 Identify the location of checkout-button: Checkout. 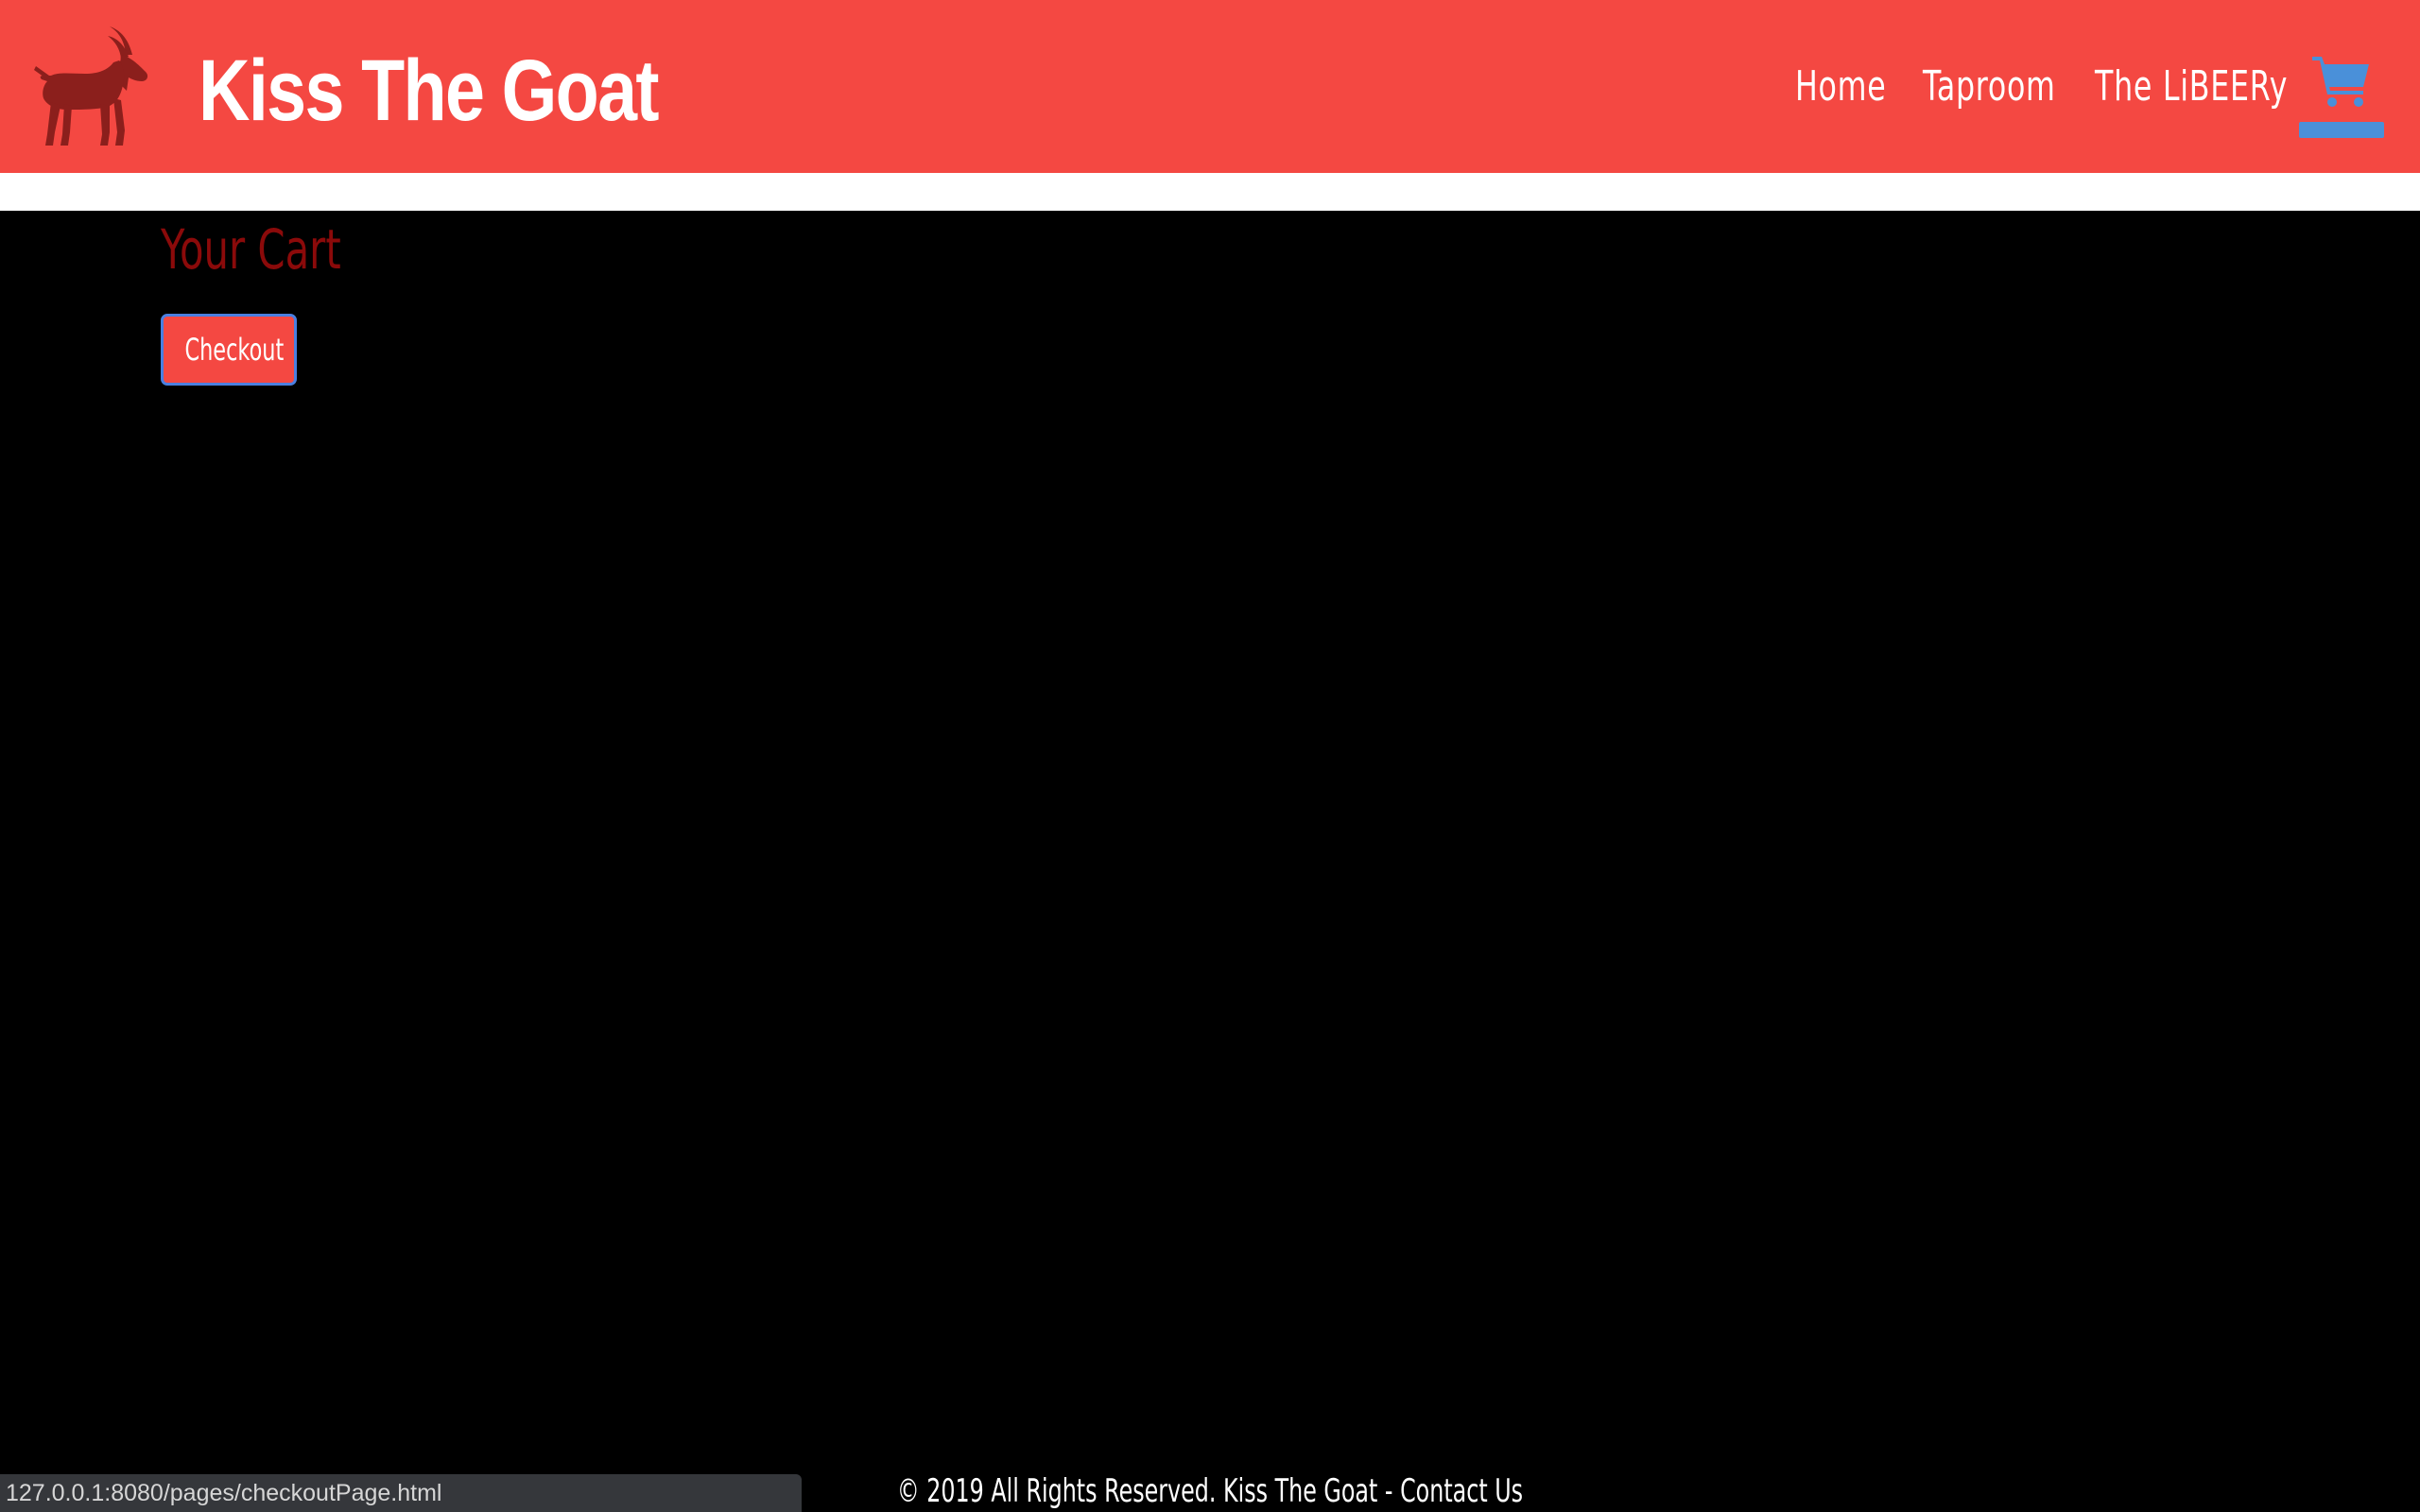
(229, 350).